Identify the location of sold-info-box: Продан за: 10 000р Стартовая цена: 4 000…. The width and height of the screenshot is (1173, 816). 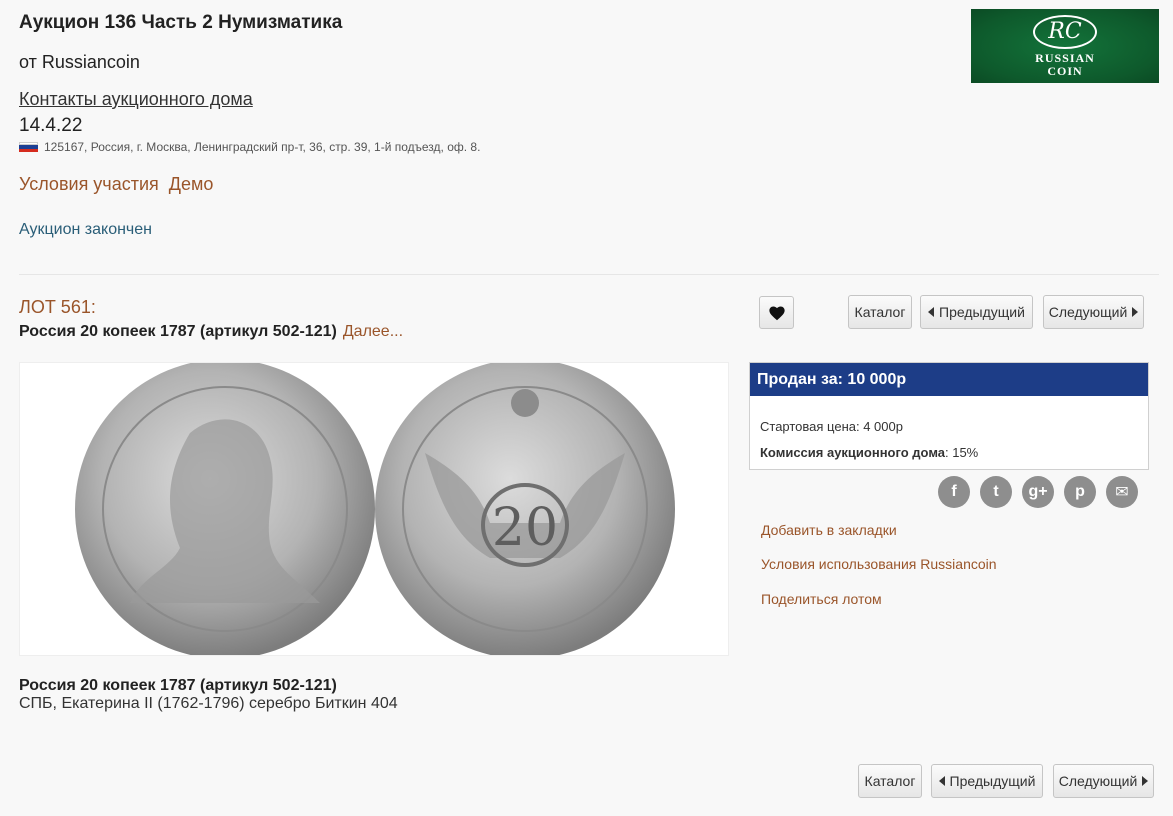
(949, 416).